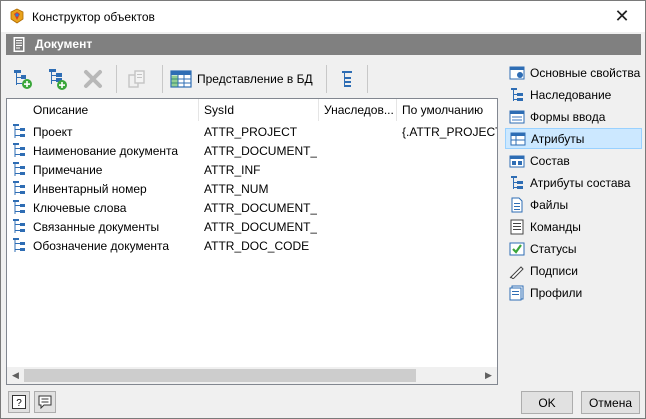  I want to click on tree-view-icon, so click(347, 79).